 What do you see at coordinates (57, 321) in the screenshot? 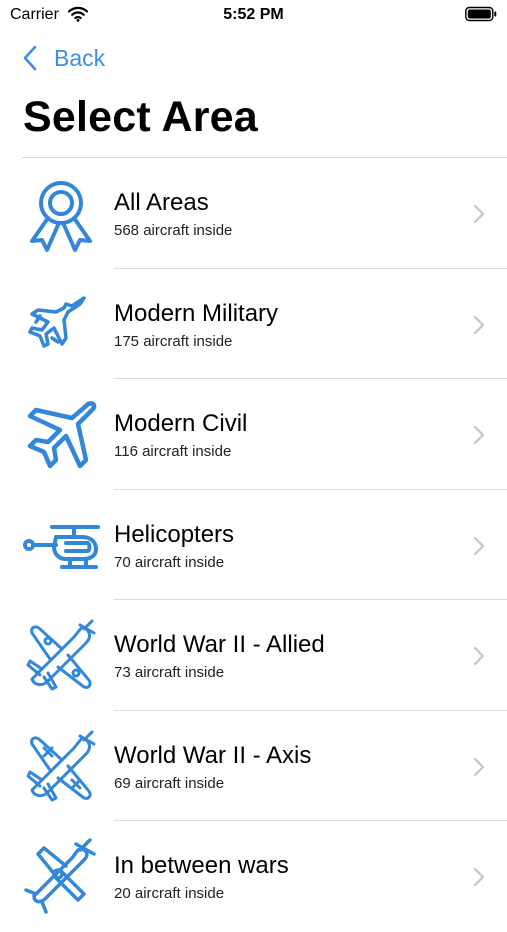
I see `fighter-jet-icon` at bounding box center [57, 321].